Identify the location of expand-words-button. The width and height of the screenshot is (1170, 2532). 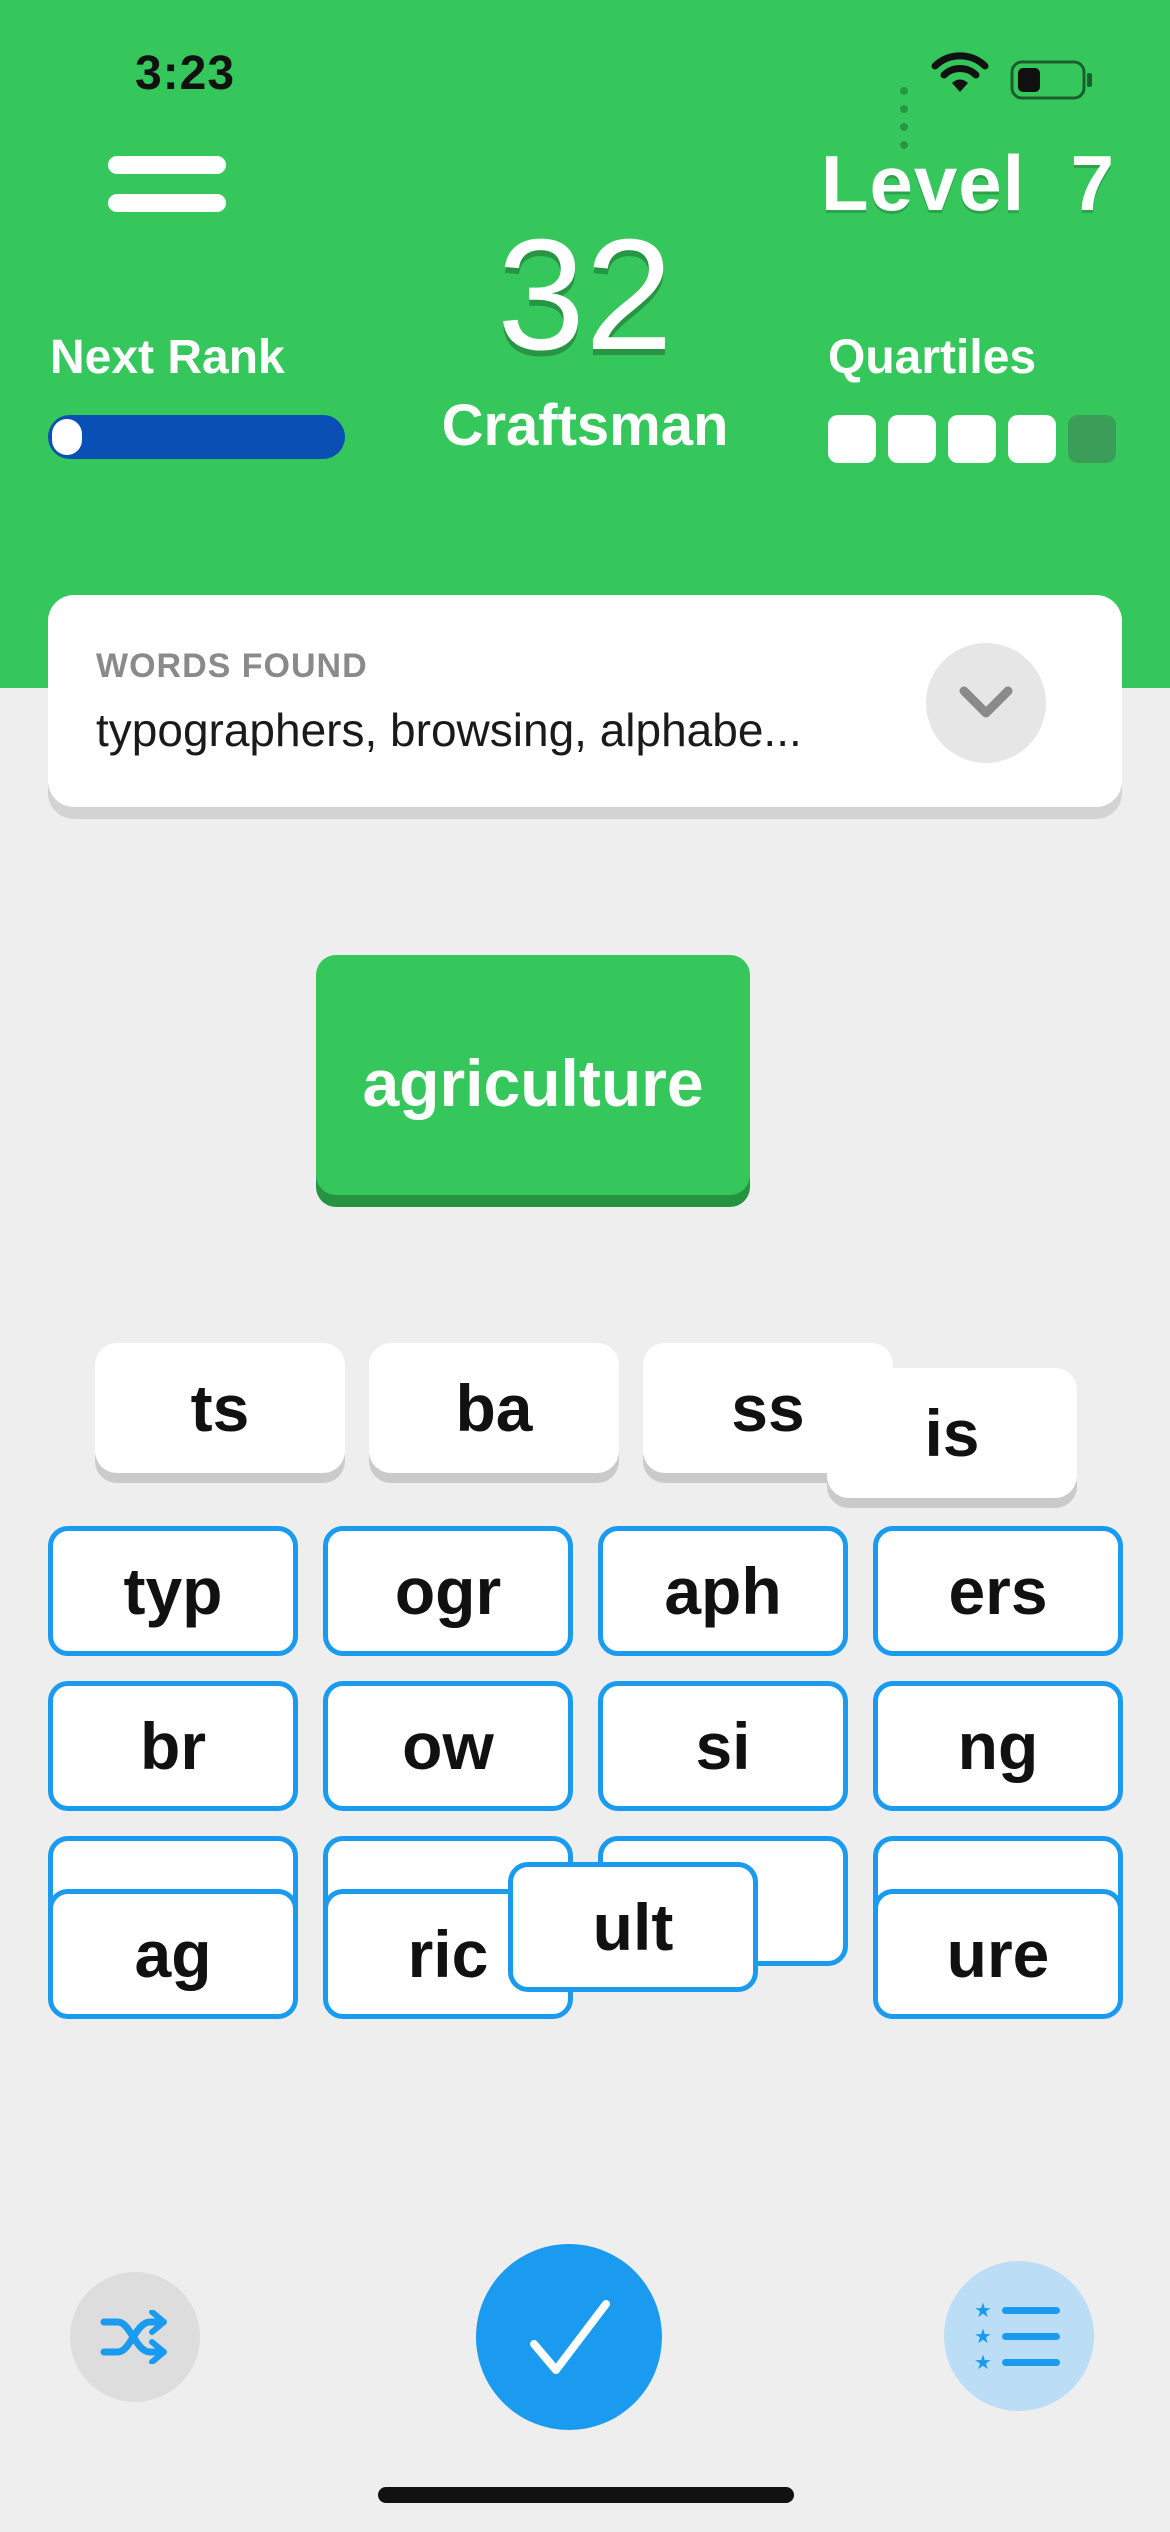
(986, 703).